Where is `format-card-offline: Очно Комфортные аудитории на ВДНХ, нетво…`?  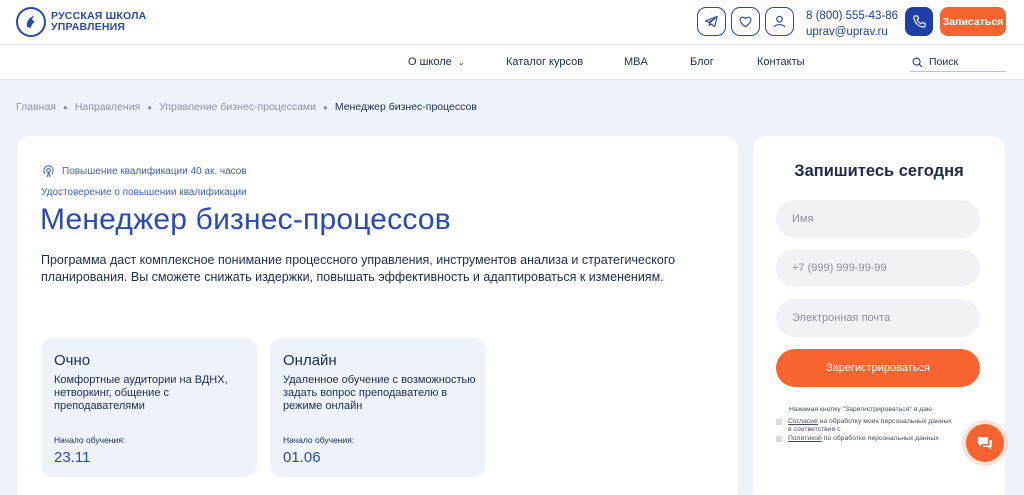
format-card-offline: Очно Комфортные аудитории на ВДНХ, нетво… is located at coordinates (149, 407).